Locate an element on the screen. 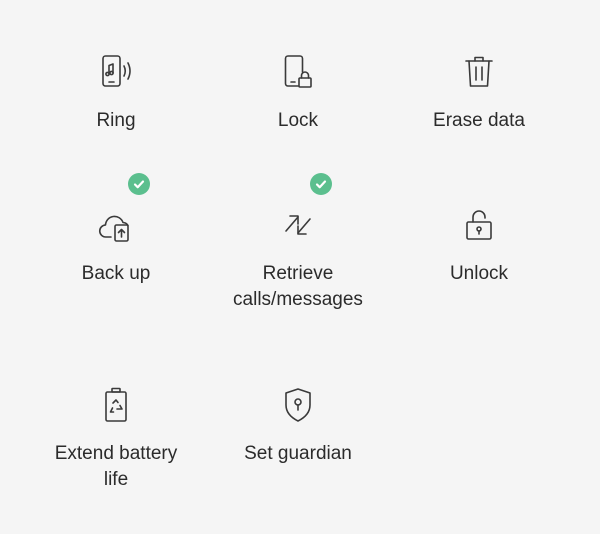  ring-label: Ring is located at coordinates (116, 120).